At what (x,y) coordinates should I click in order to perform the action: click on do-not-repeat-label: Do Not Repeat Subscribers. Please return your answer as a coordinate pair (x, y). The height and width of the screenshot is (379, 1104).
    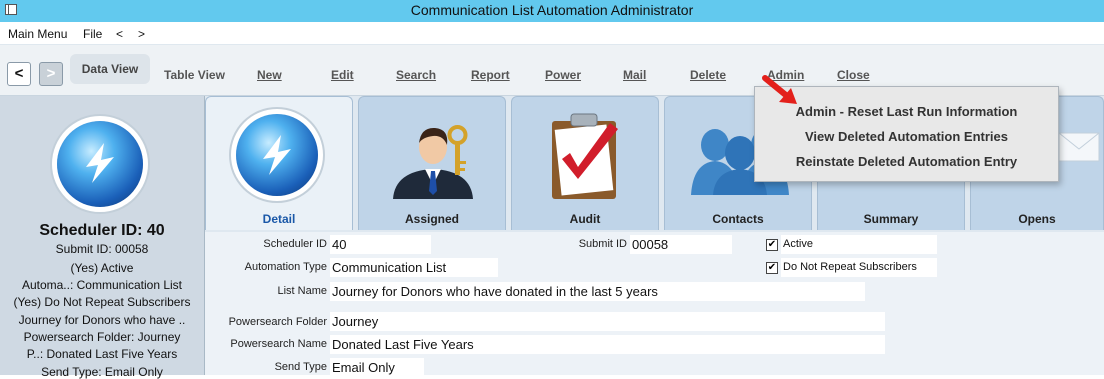
    Looking at the image, I should click on (859, 267).